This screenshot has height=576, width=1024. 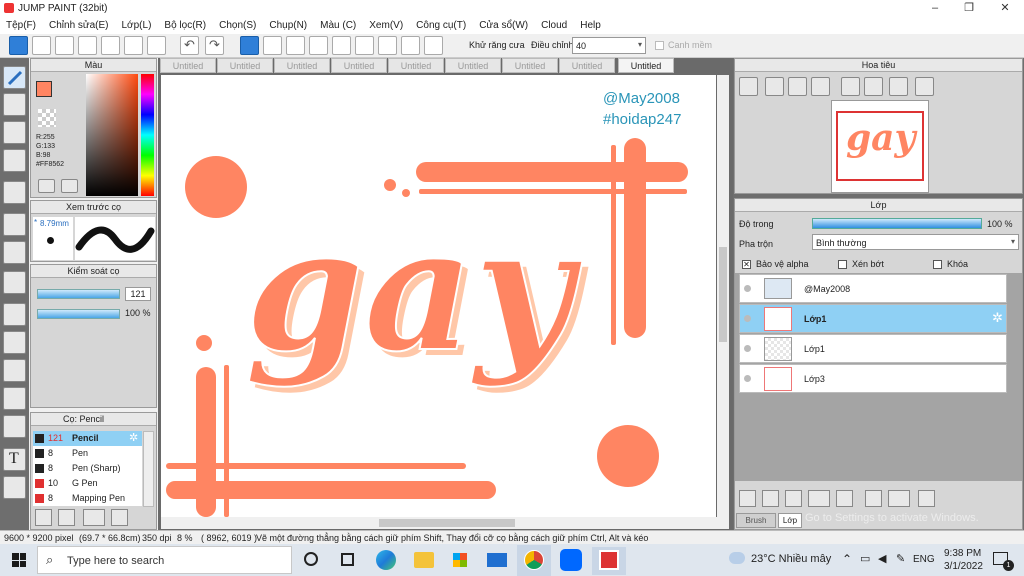 What do you see at coordinates (460, 560) in the screenshot?
I see `store-icon` at bounding box center [460, 560].